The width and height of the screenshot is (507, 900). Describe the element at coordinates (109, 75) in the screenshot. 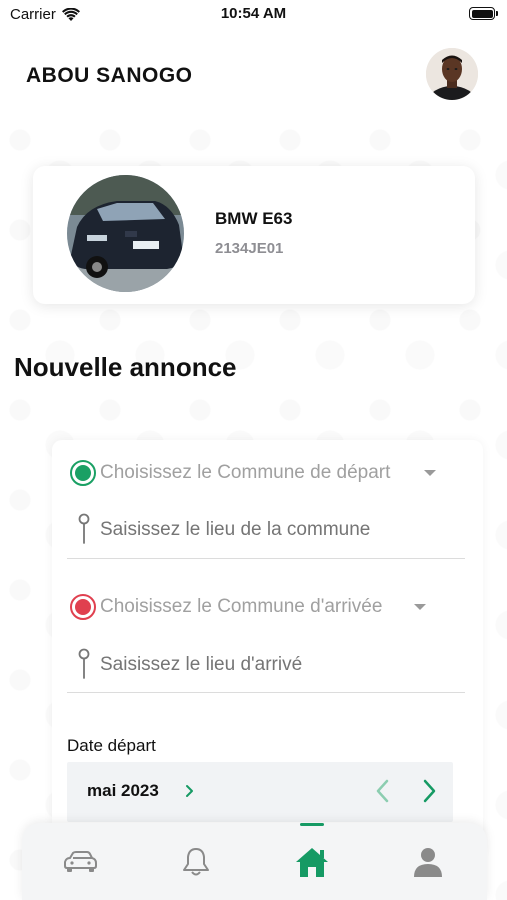

I see `user-name: ABOU SANOGO` at that location.